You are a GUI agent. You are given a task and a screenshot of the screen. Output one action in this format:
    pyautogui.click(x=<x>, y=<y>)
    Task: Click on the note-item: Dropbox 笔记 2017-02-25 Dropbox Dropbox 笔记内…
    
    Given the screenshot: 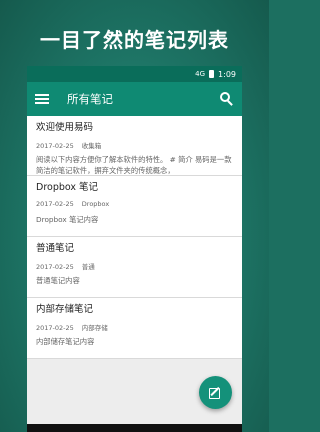 What is the action you would take?
    pyautogui.click(x=134, y=206)
    